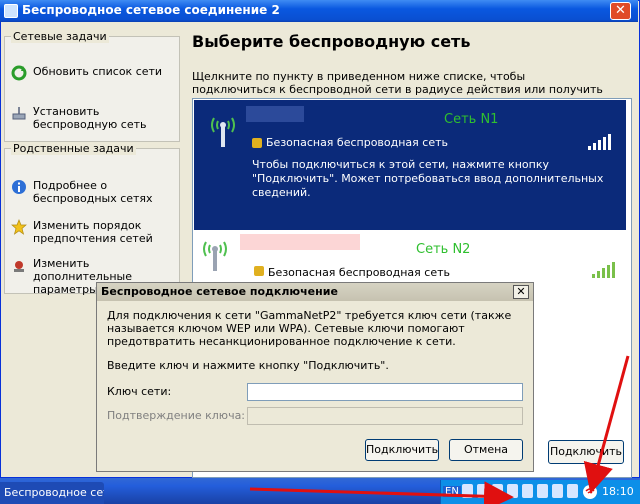  What do you see at coordinates (452, 491) in the screenshot?
I see `language-indicator: EN` at bounding box center [452, 491].